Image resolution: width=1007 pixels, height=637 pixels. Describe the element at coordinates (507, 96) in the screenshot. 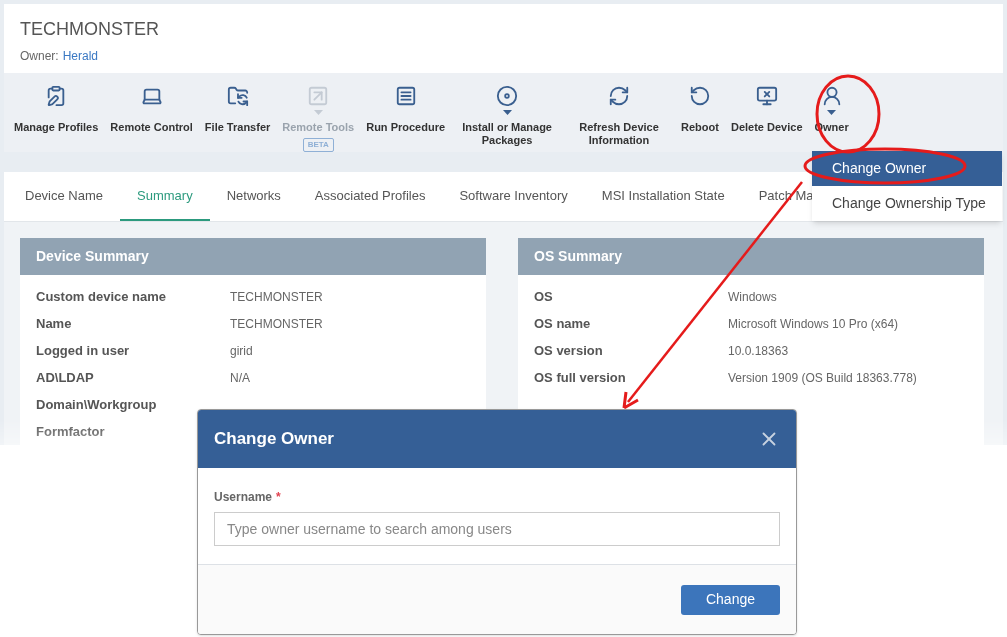

I see `disc-icon` at that location.